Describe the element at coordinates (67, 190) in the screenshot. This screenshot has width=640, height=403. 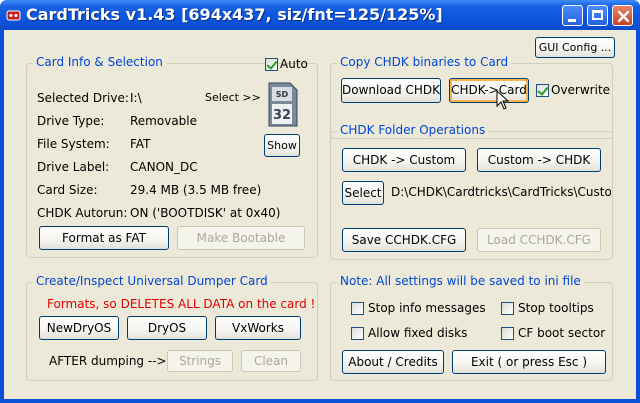
I see `card-size-label: Card Size:` at that location.